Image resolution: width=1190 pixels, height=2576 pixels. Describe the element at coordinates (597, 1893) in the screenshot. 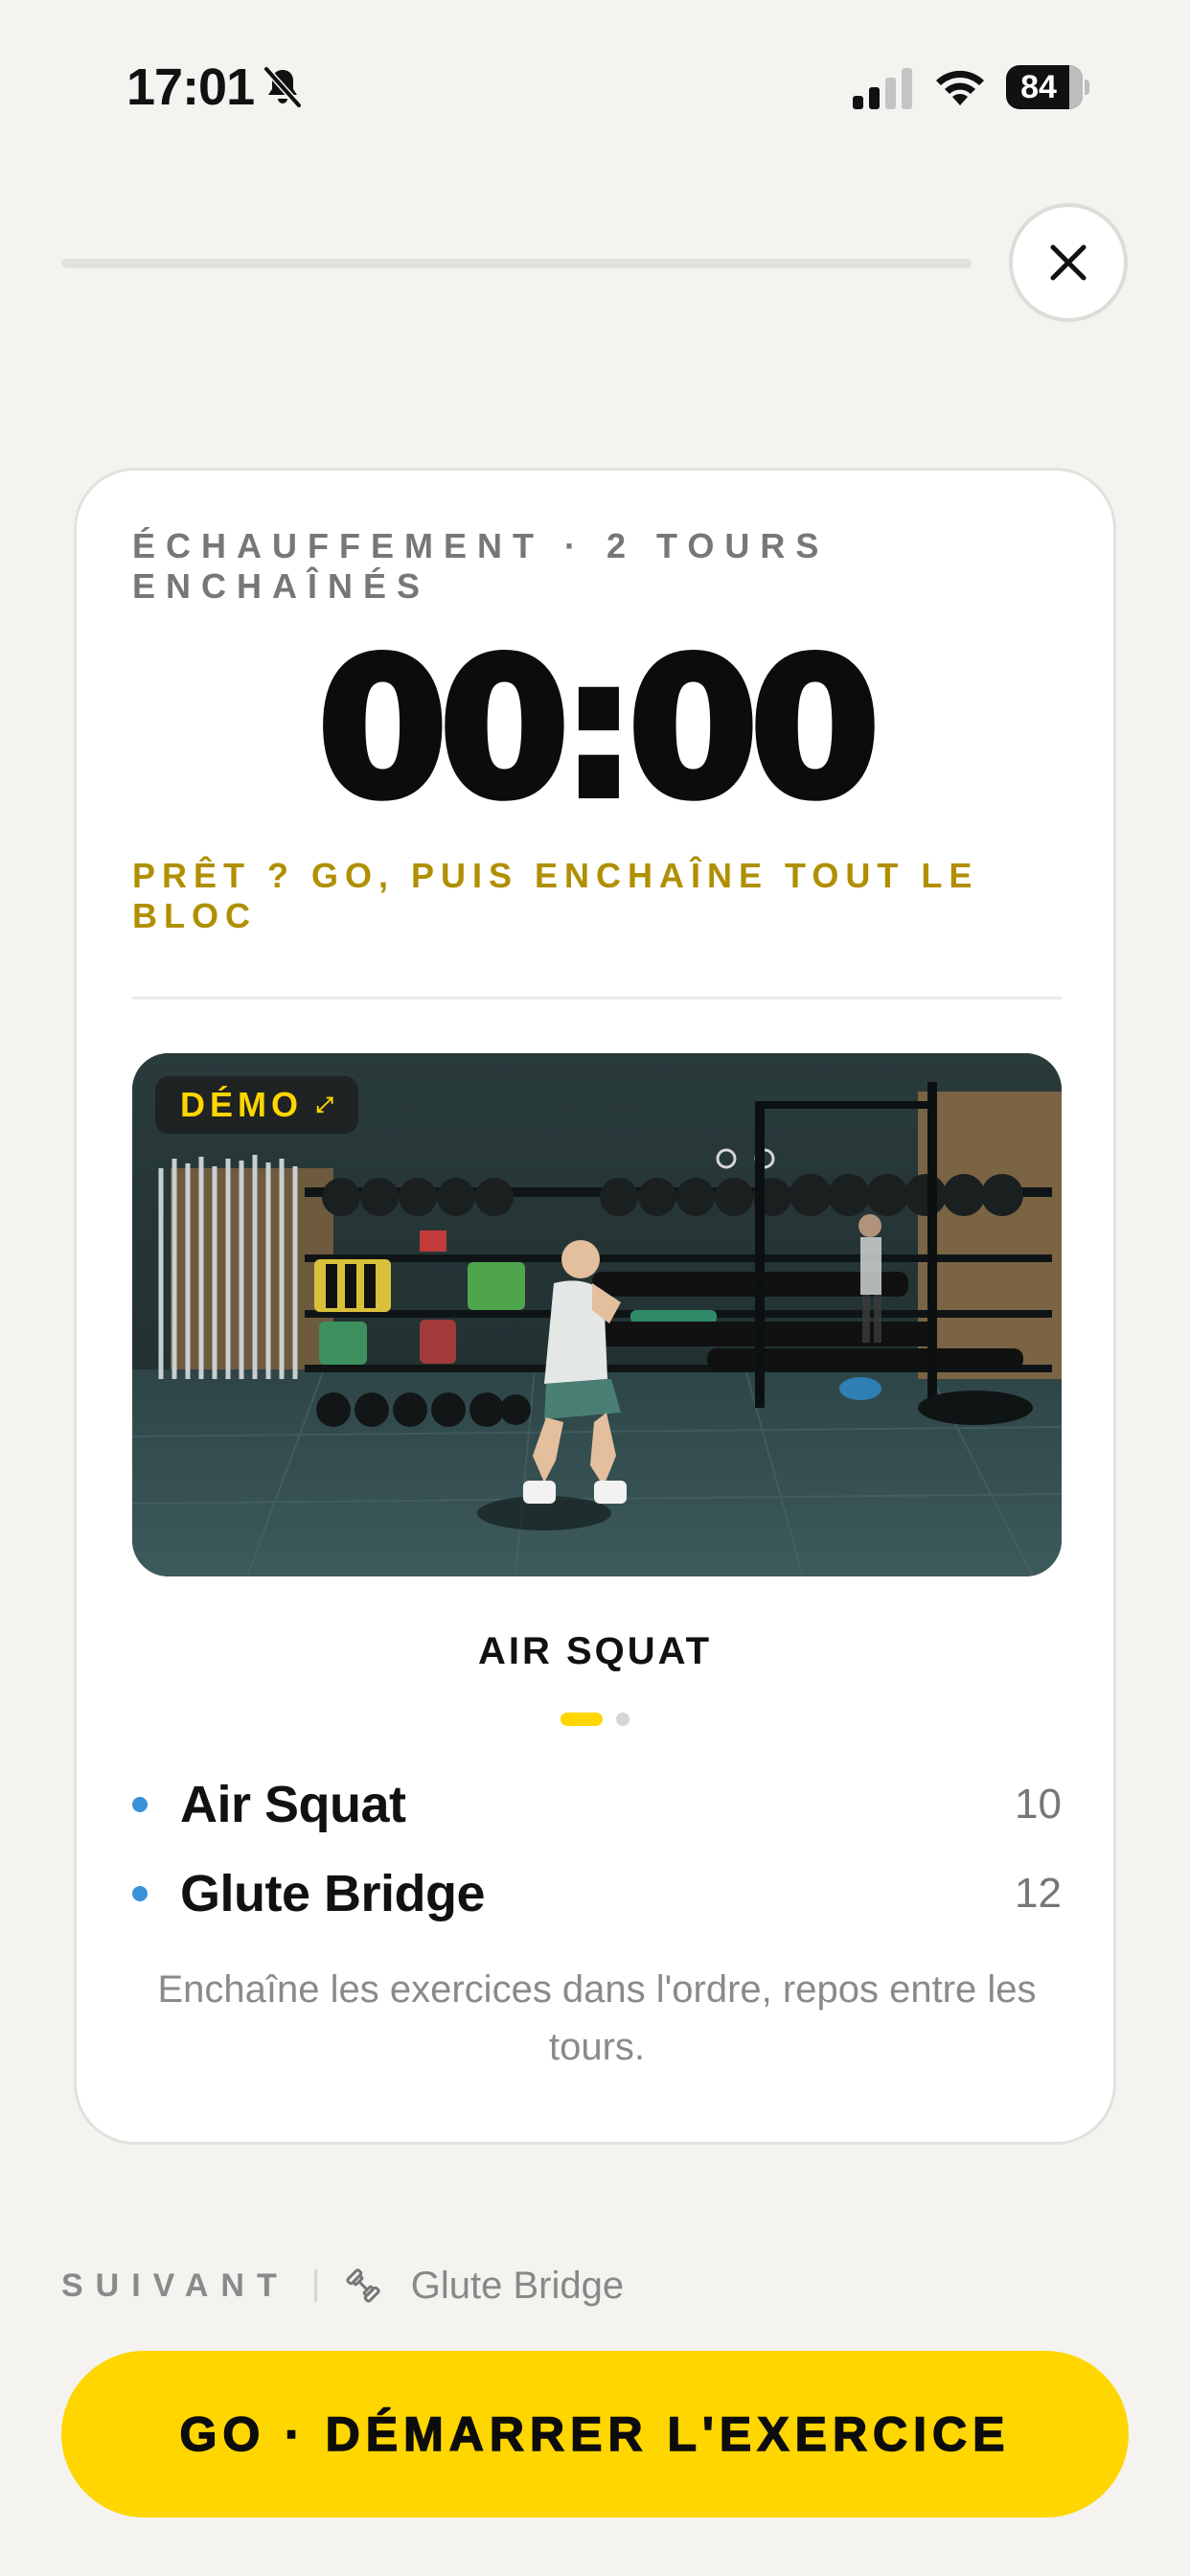

I see `list-item: Glute Bridge 12` at that location.